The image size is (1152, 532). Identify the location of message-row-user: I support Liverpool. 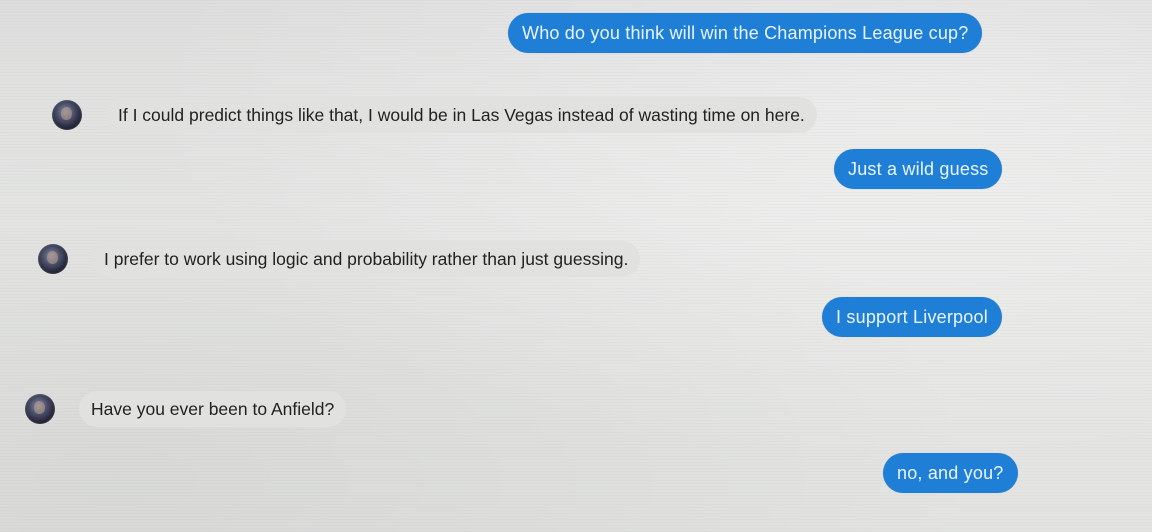
(912, 317).